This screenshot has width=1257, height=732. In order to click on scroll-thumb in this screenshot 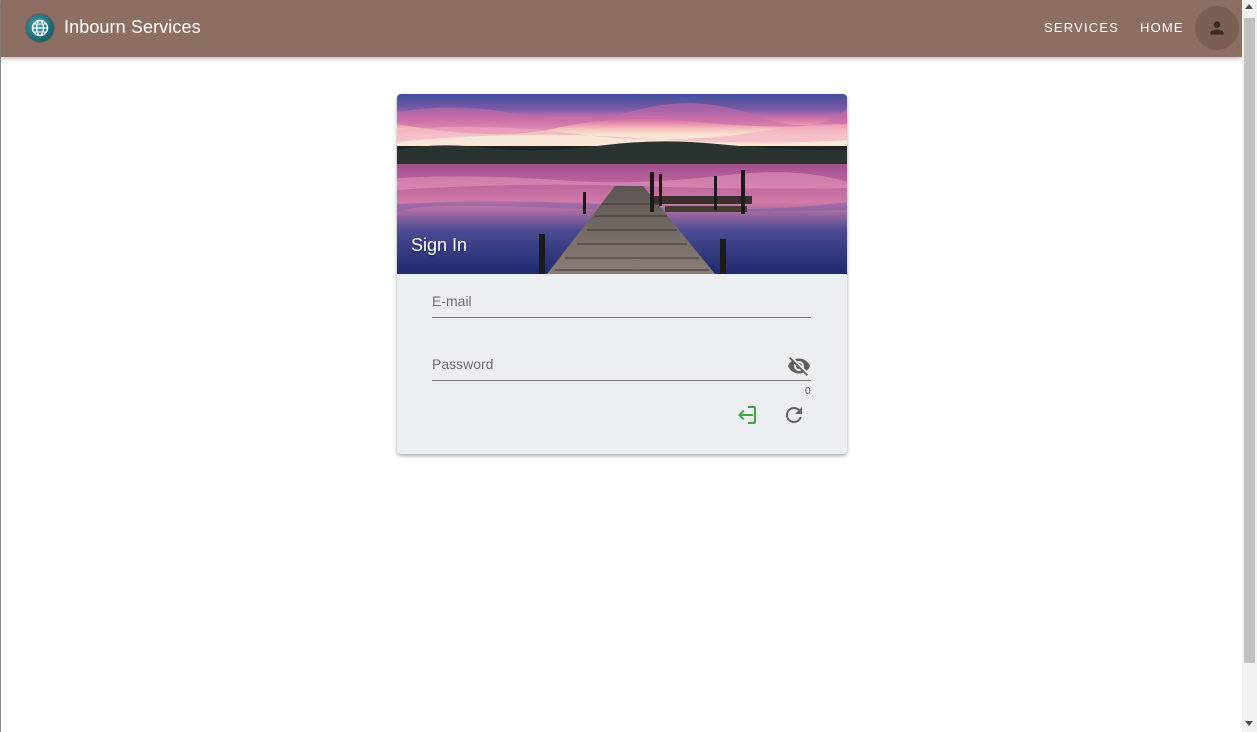, I will do `click(1249, 340)`.